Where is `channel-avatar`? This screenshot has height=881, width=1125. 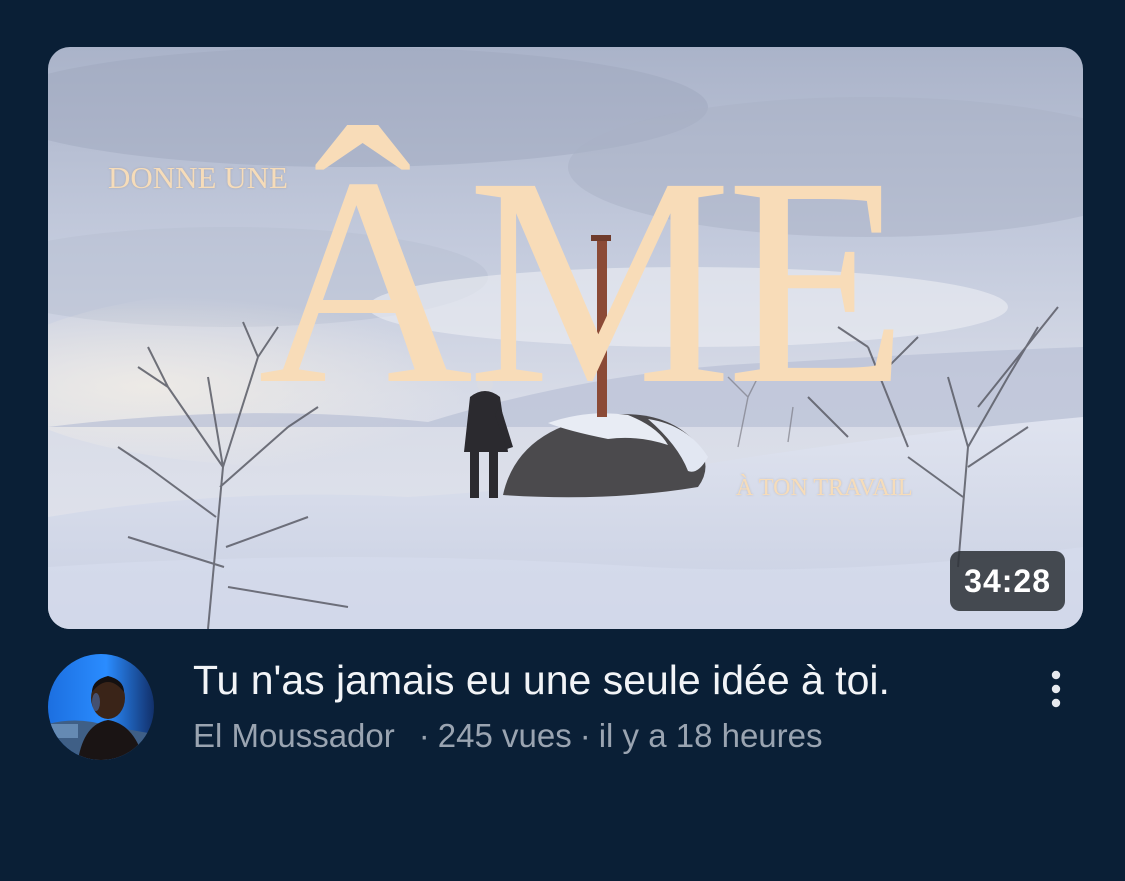 channel-avatar is located at coordinates (101, 707).